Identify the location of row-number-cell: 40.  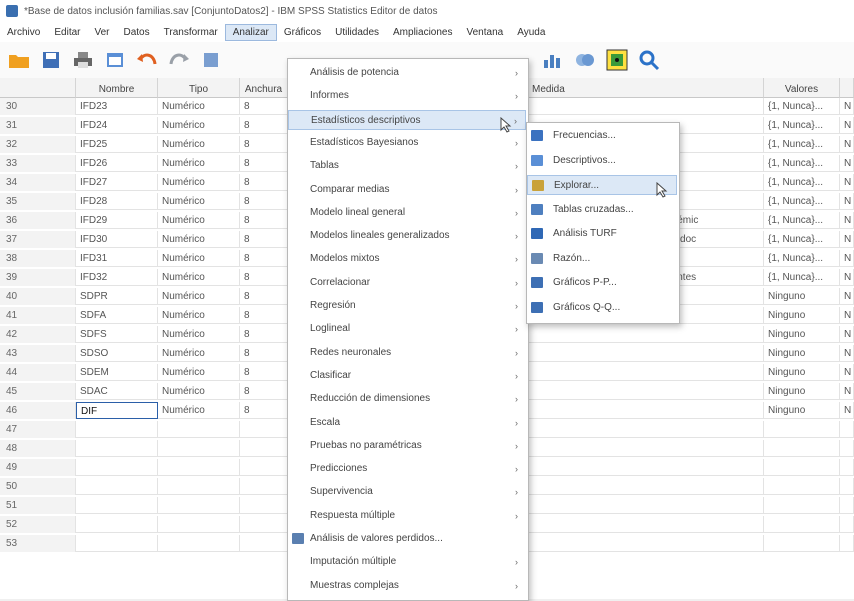
(38, 296).